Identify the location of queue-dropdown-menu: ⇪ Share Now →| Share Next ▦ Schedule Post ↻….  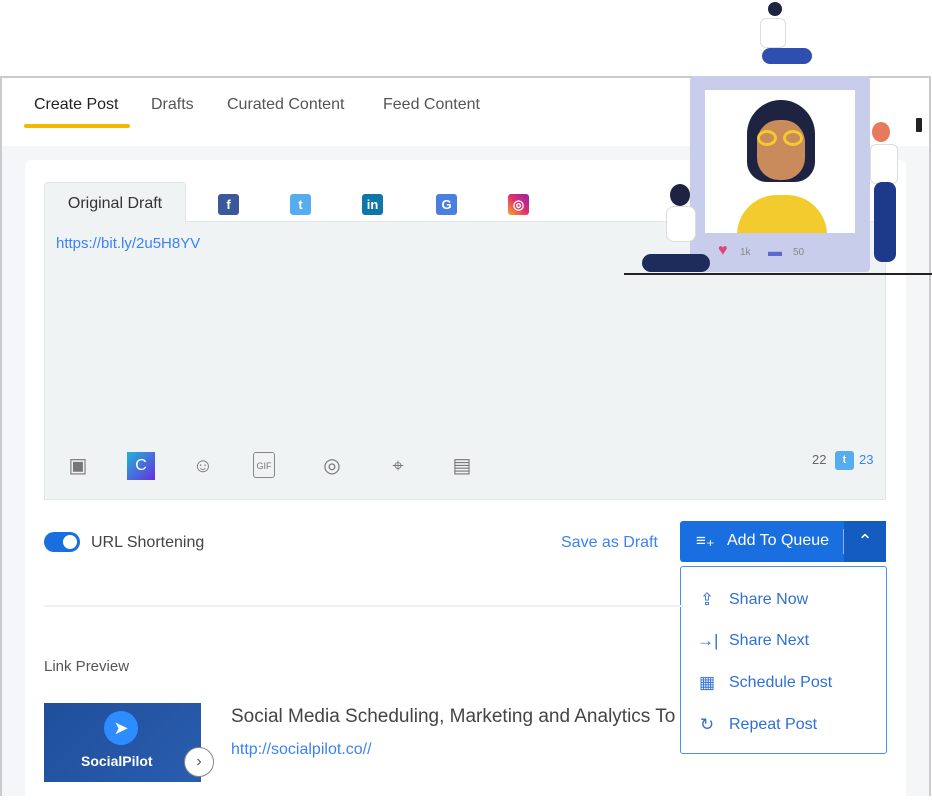
(783, 660).